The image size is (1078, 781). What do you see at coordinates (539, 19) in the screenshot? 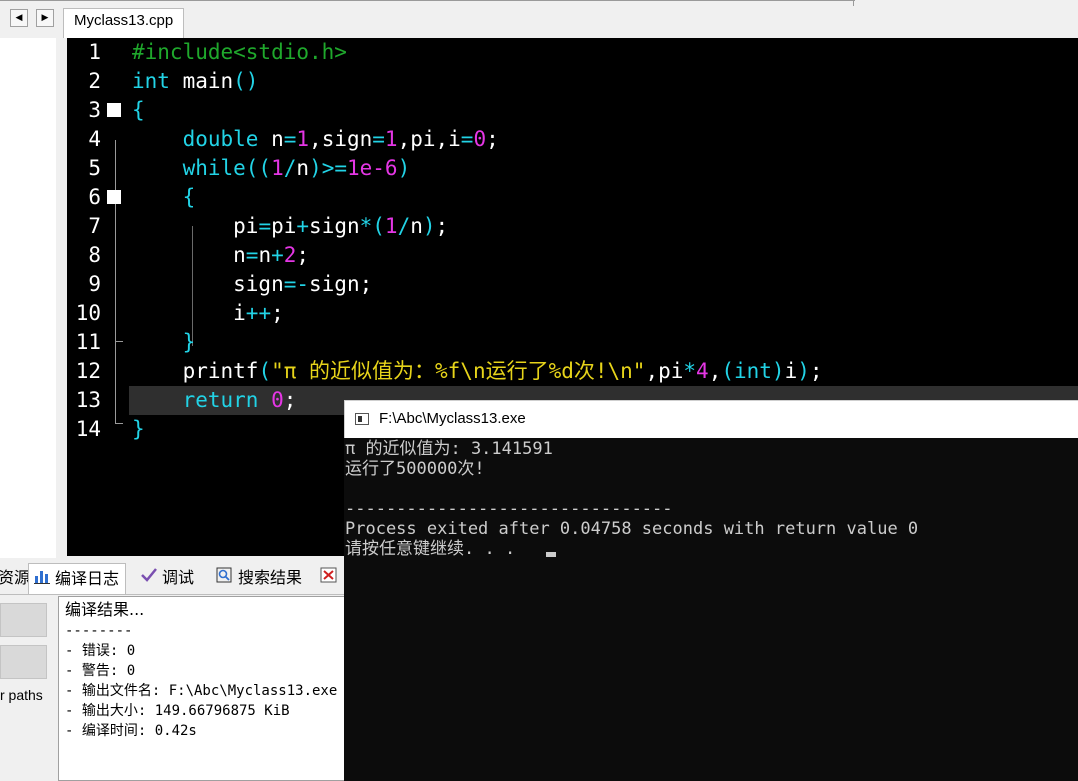
I see `editor-tab-strip: ◀ ▶ Myclass13.cpp` at bounding box center [539, 19].